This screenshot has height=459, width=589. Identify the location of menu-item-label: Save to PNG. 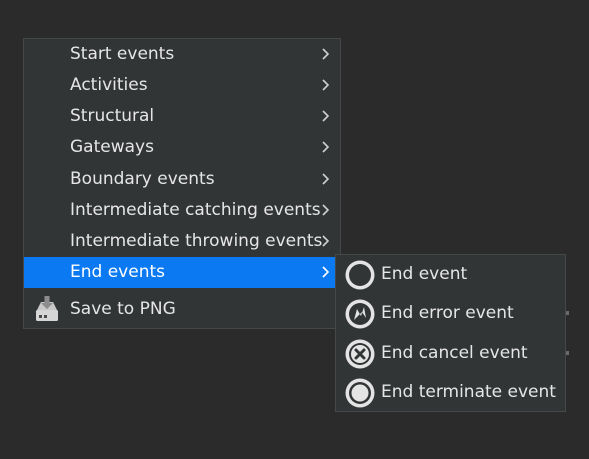
(123, 309).